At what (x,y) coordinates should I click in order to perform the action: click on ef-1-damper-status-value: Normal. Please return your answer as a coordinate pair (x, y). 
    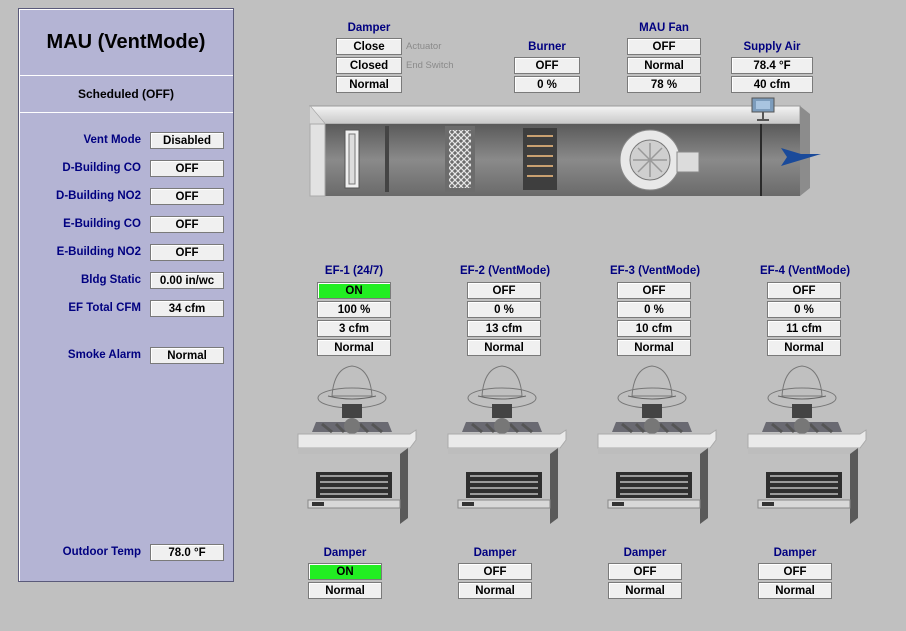
    Looking at the image, I should click on (345, 590).